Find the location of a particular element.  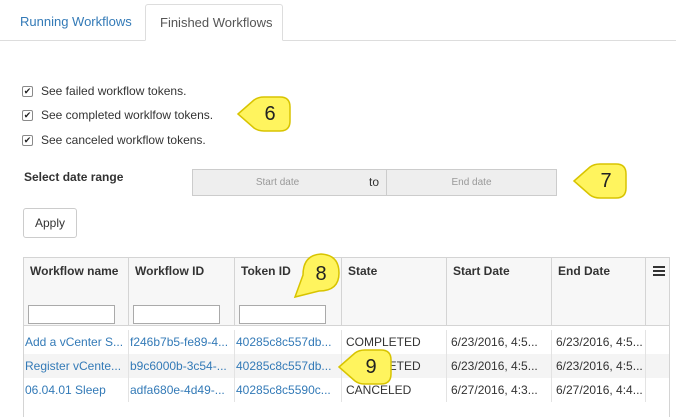

tab-running-workflows: Running Workflows is located at coordinates (76, 22).